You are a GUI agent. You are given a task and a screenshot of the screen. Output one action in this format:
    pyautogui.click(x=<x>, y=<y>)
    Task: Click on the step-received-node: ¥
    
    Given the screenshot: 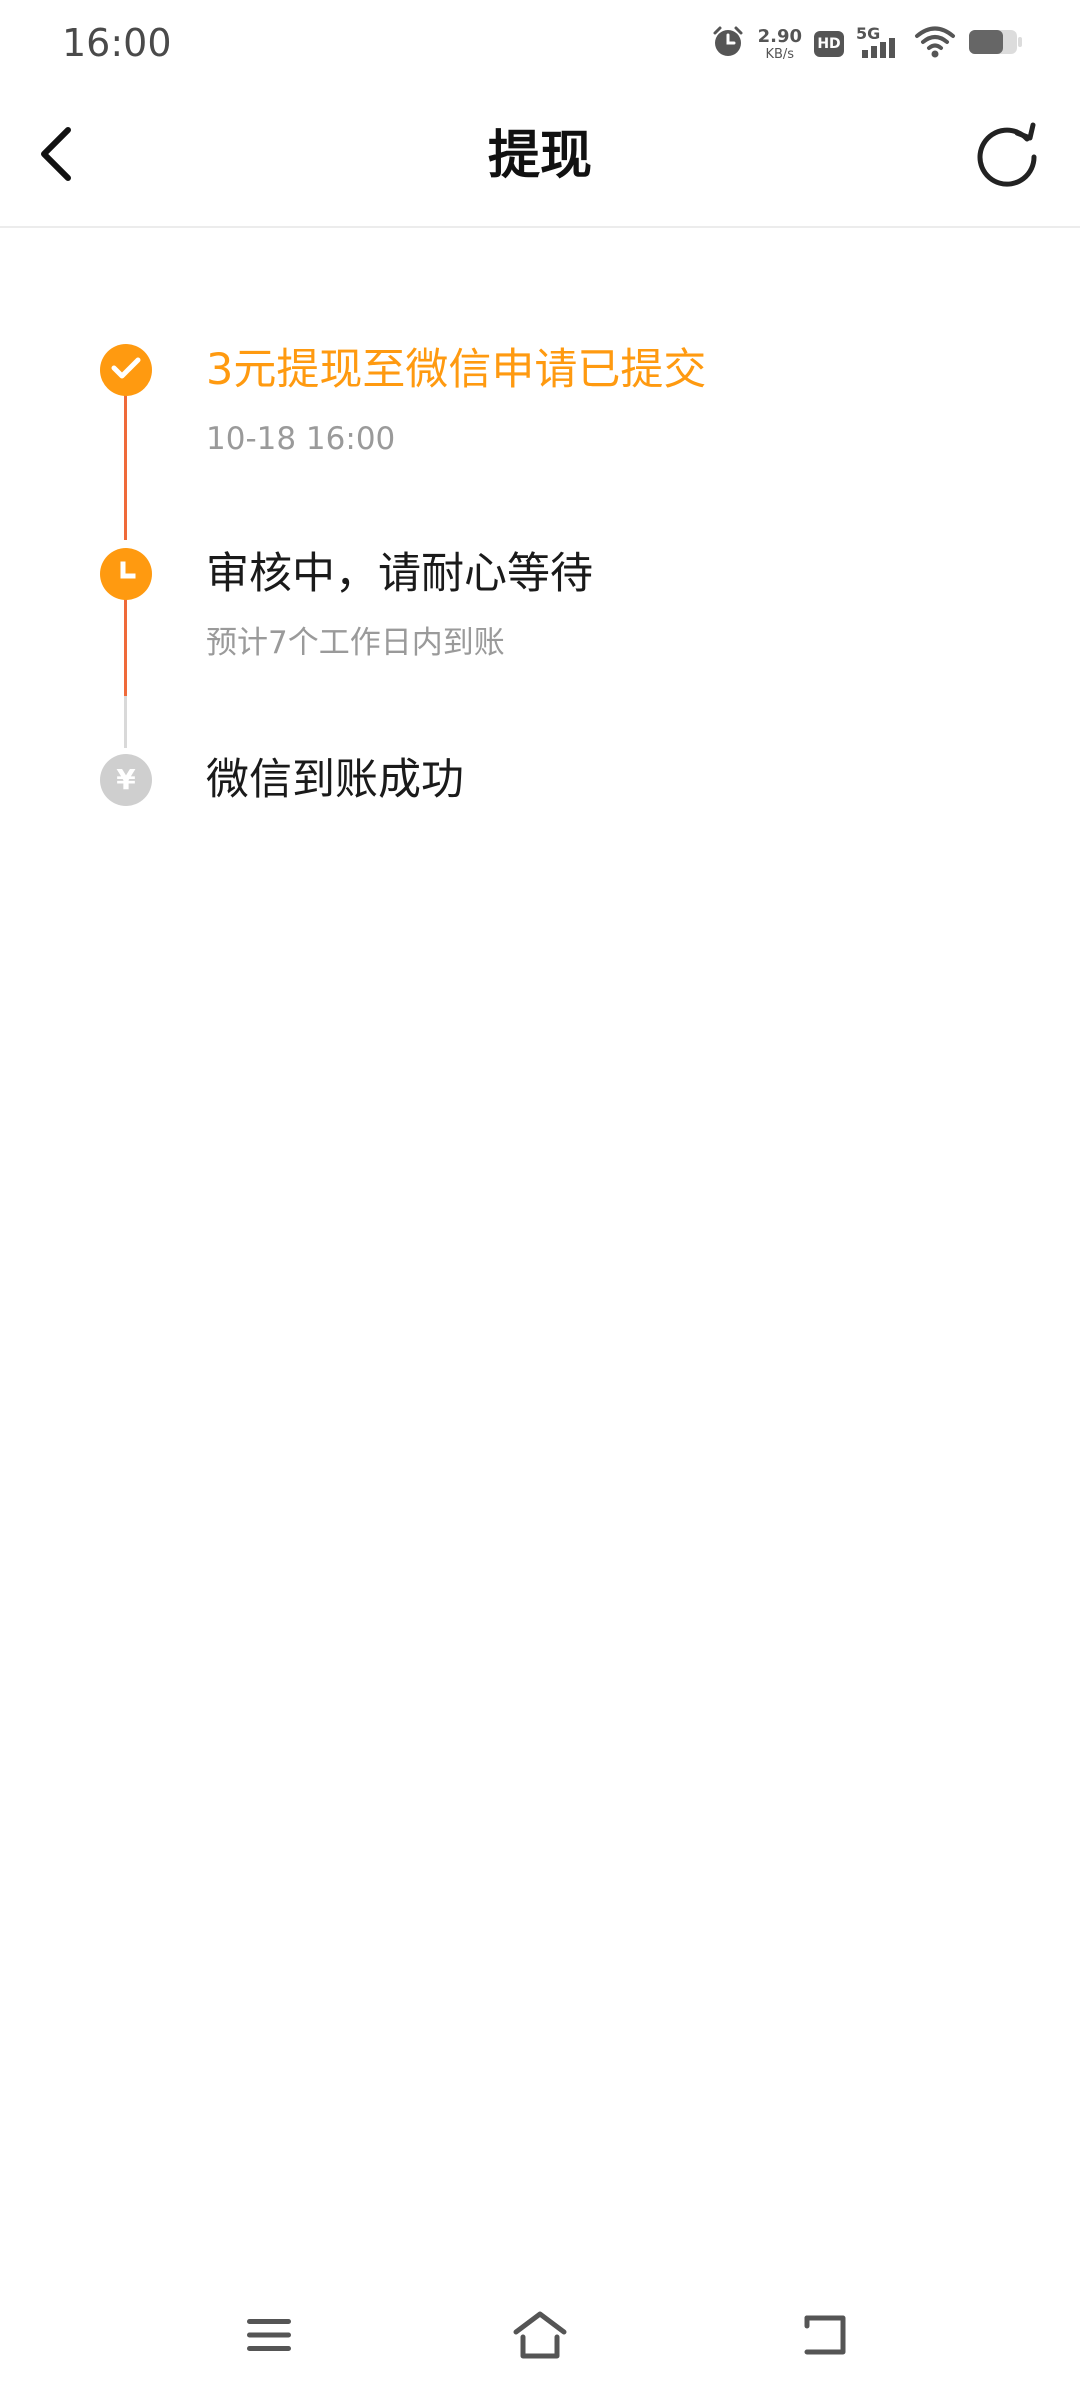 What is the action you would take?
    pyautogui.click(x=126, y=780)
    